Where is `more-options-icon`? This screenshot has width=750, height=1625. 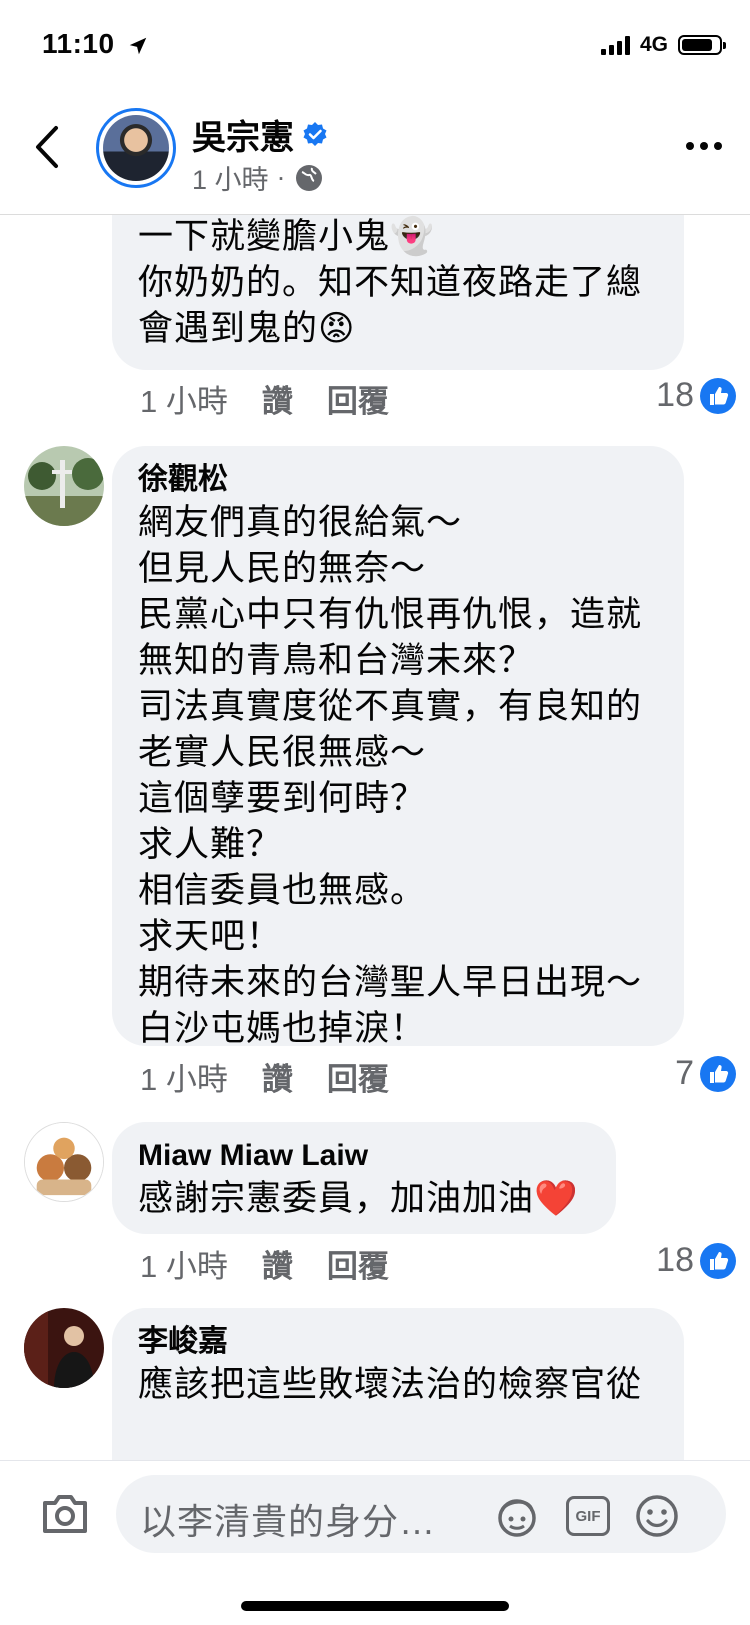
more-options-icon is located at coordinates (704, 146).